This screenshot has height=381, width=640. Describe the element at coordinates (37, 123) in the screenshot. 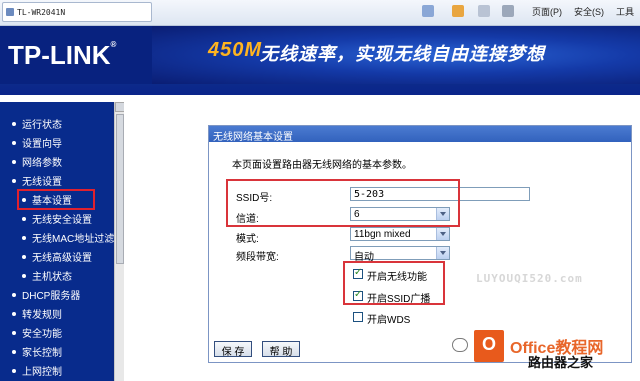

I see `sidebar-item-status: 运行状态` at that location.